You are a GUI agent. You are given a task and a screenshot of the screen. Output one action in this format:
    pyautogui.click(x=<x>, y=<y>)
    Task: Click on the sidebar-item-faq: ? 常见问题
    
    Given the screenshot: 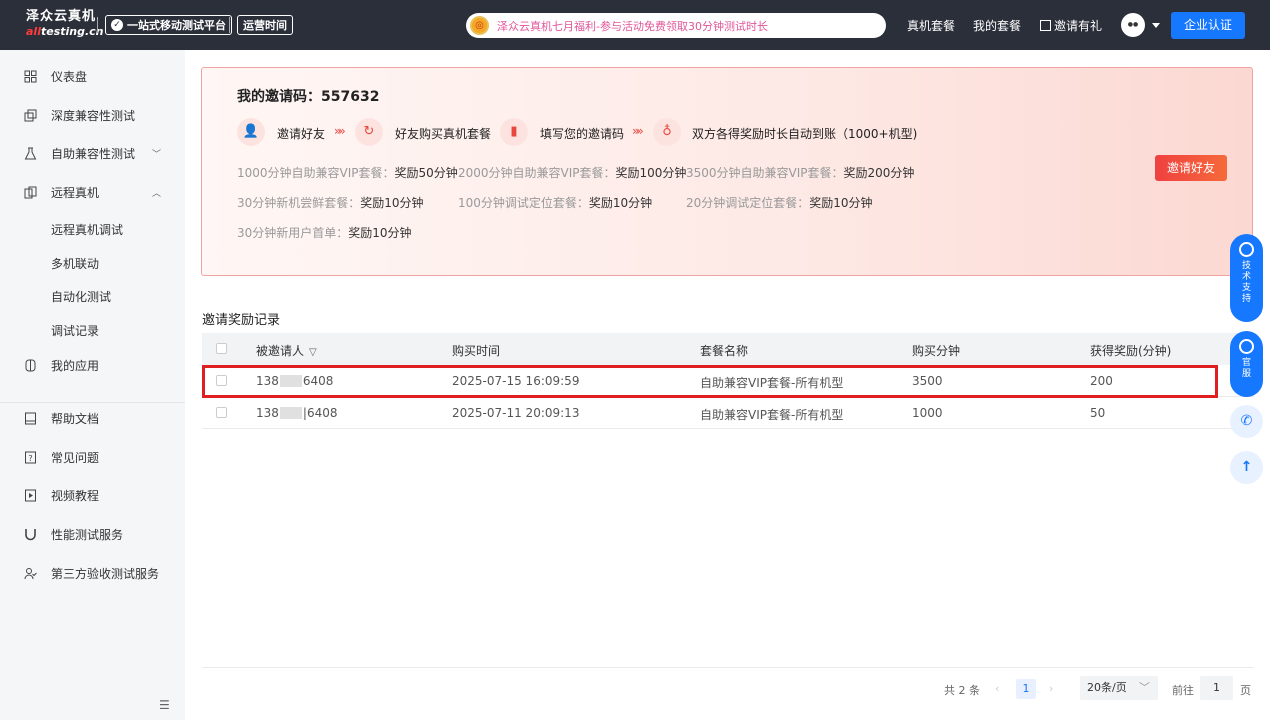 What is the action you would take?
    pyautogui.click(x=92, y=457)
    